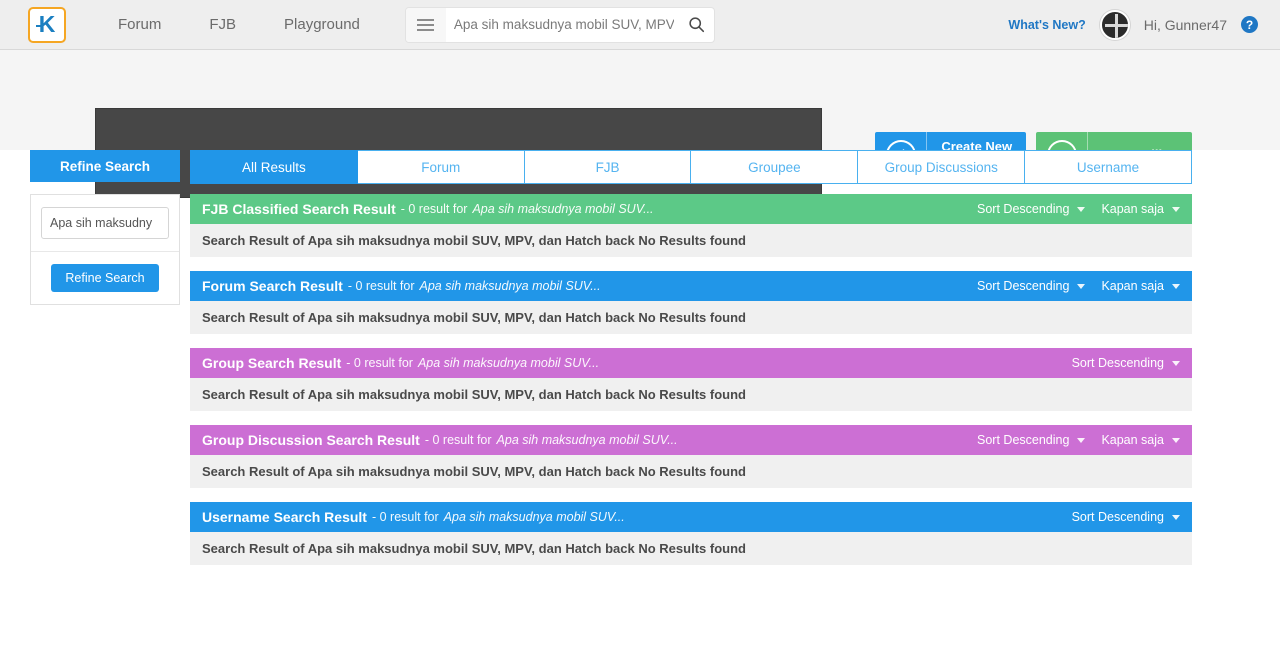 The height and width of the screenshot is (662, 1280). What do you see at coordinates (1249, 24) in the screenshot?
I see `help-icon: ?` at bounding box center [1249, 24].